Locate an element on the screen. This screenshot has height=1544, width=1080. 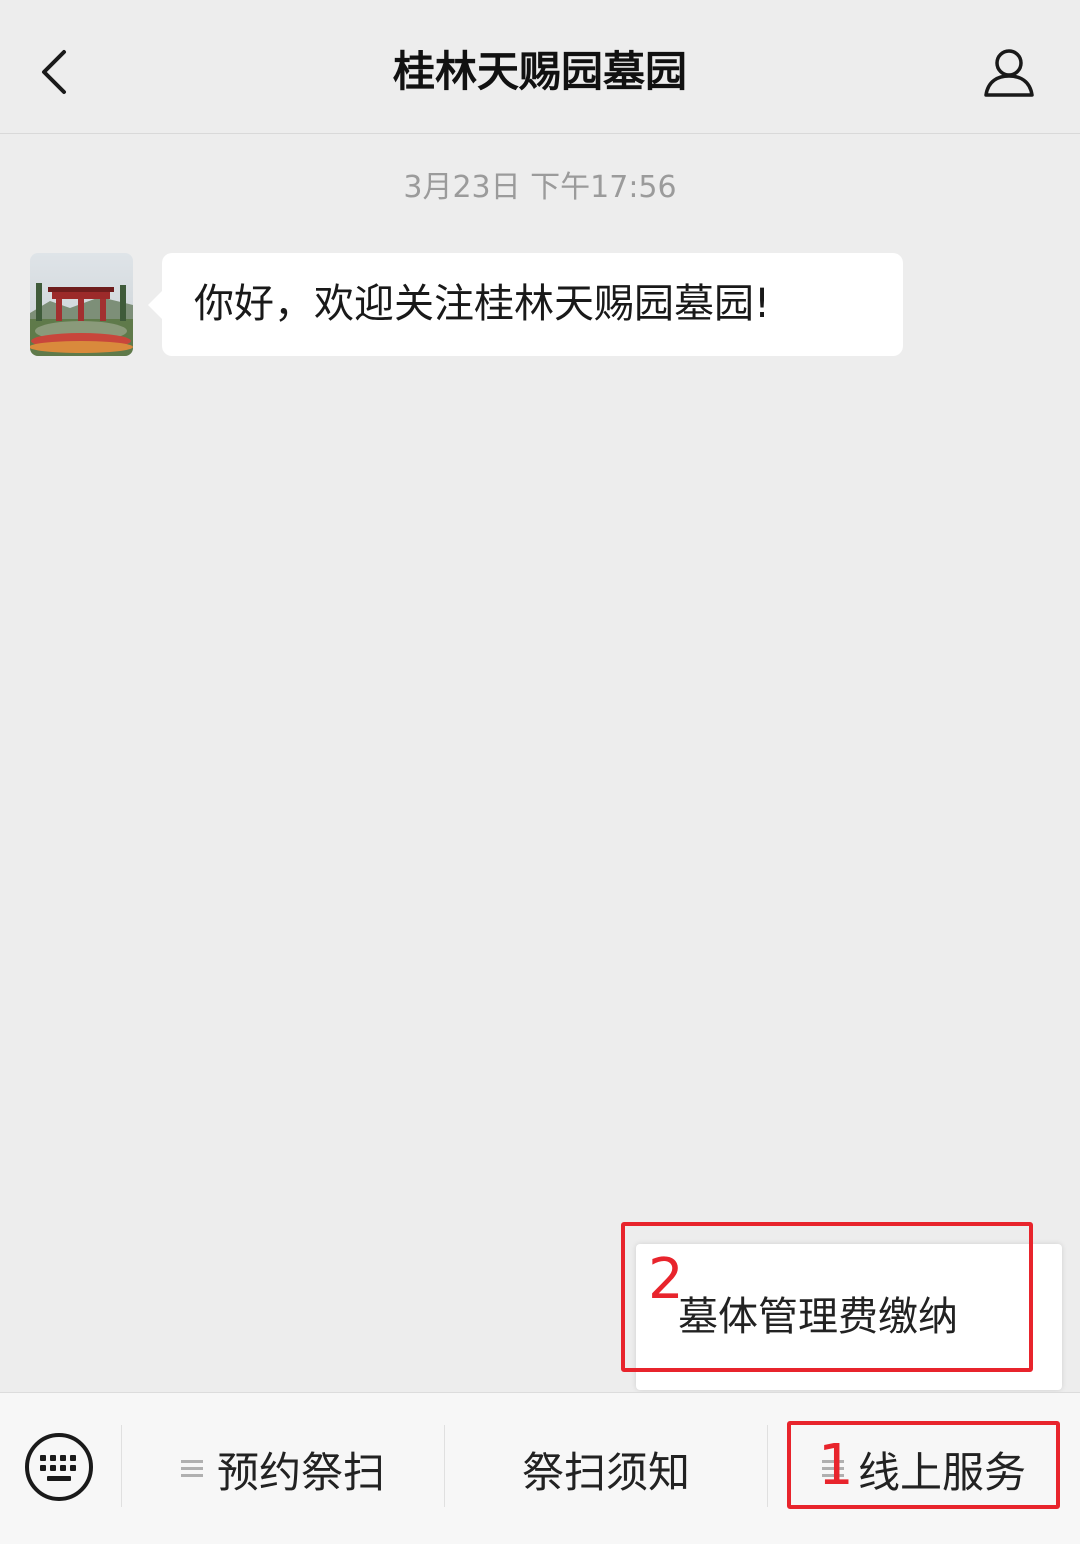
menu-tab-label: 线上服务 is located at coordinates (941, 1472).